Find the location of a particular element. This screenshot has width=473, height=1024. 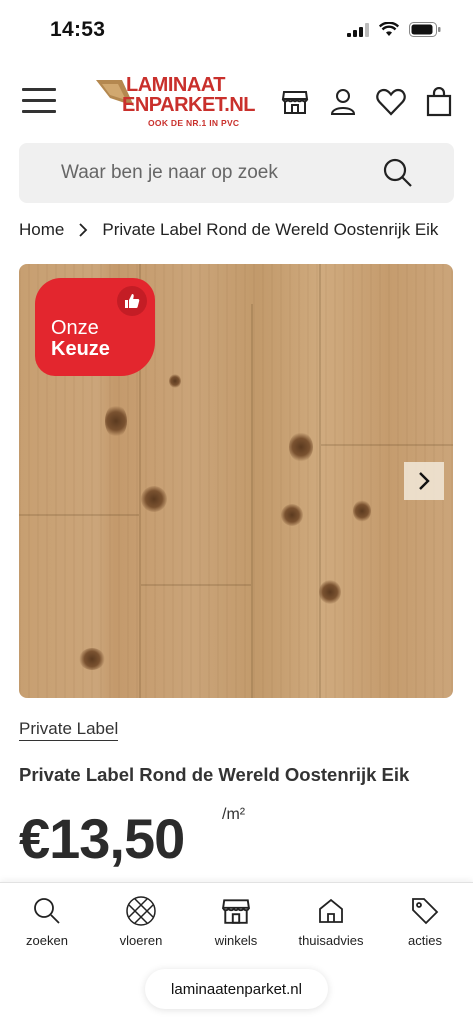

price-unit: /m² is located at coordinates (234, 814).